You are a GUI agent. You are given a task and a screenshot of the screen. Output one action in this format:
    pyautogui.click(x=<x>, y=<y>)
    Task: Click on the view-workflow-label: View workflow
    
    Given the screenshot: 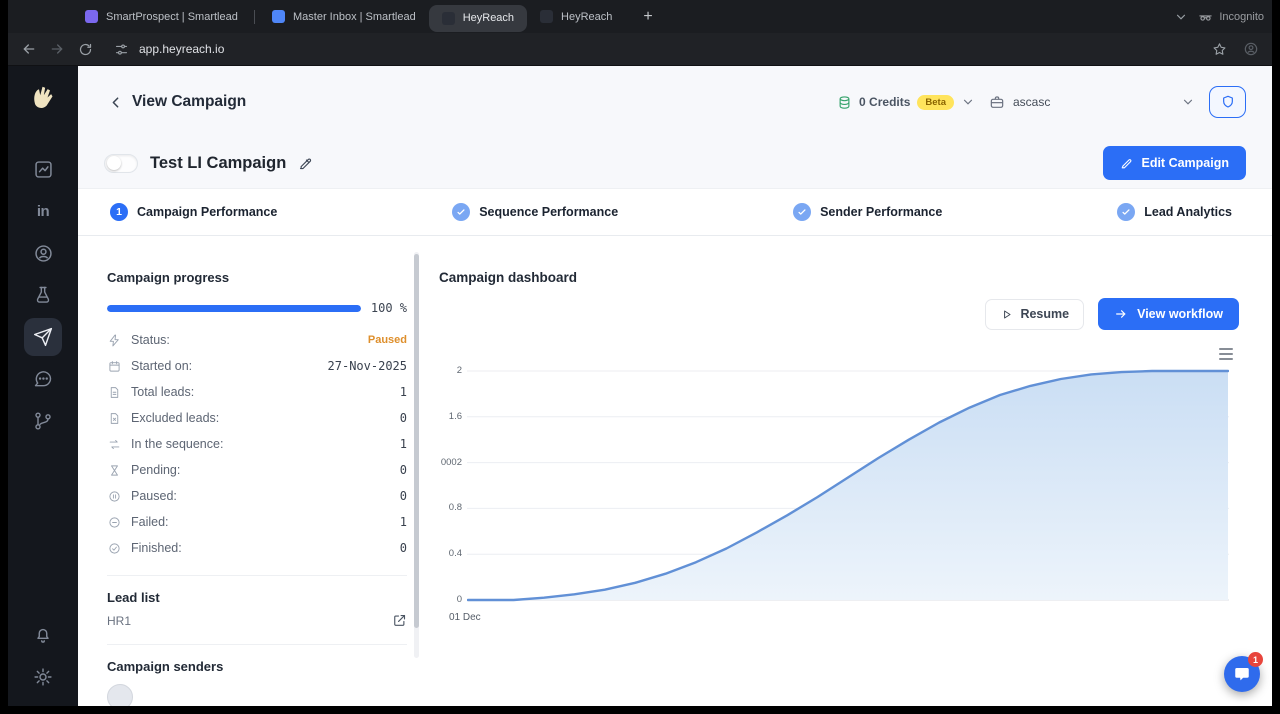 What is the action you would take?
    pyautogui.click(x=1180, y=314)
    